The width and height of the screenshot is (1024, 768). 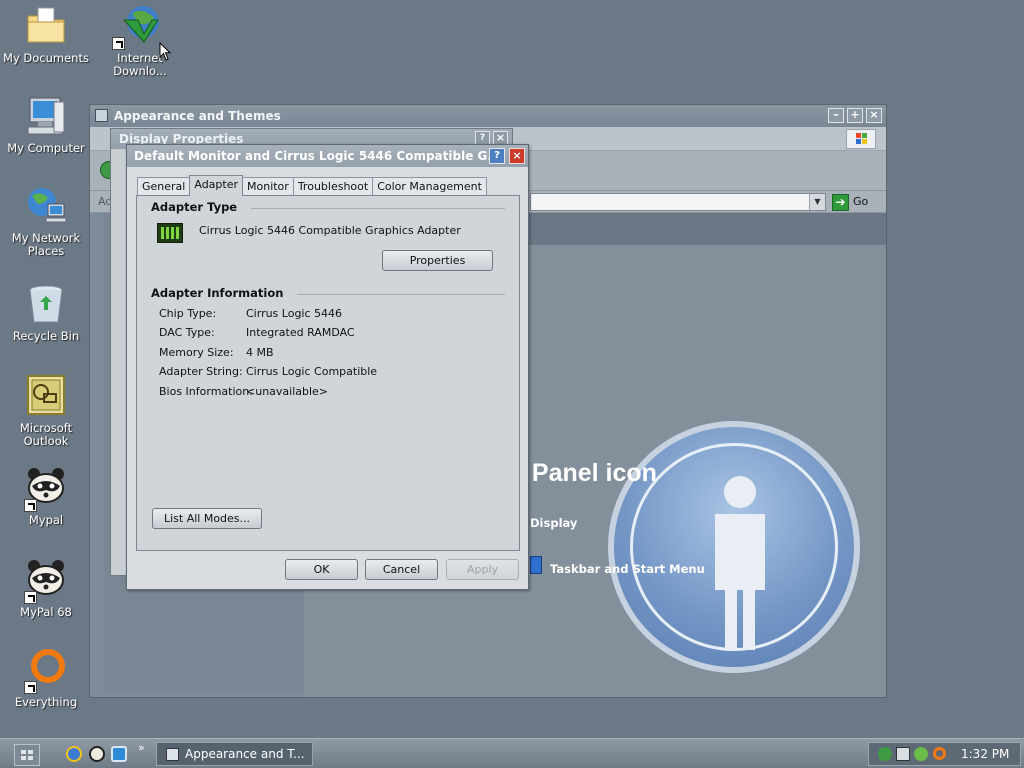 I want to click on dac-type-label: DAC Type:, so click(x=187, y=332).